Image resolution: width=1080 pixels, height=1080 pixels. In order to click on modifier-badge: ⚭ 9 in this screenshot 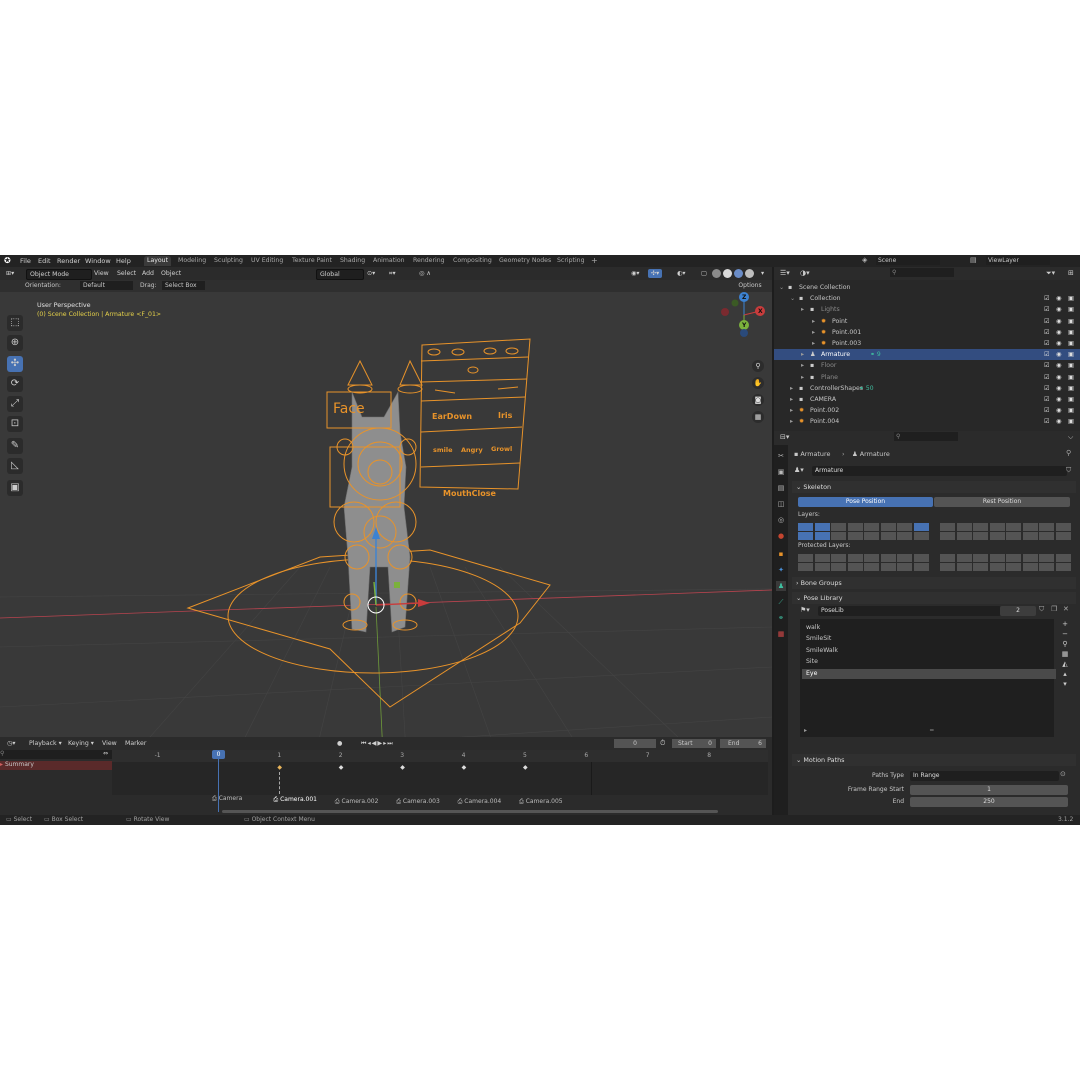, I will do `click(875, 354)`.